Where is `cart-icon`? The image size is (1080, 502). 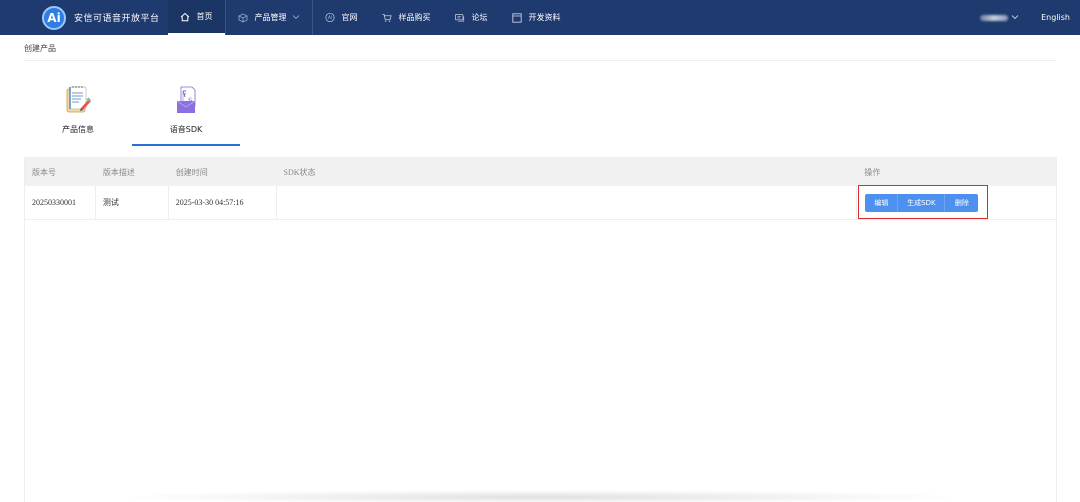
cart-icon is located at coordinates (386, 18).